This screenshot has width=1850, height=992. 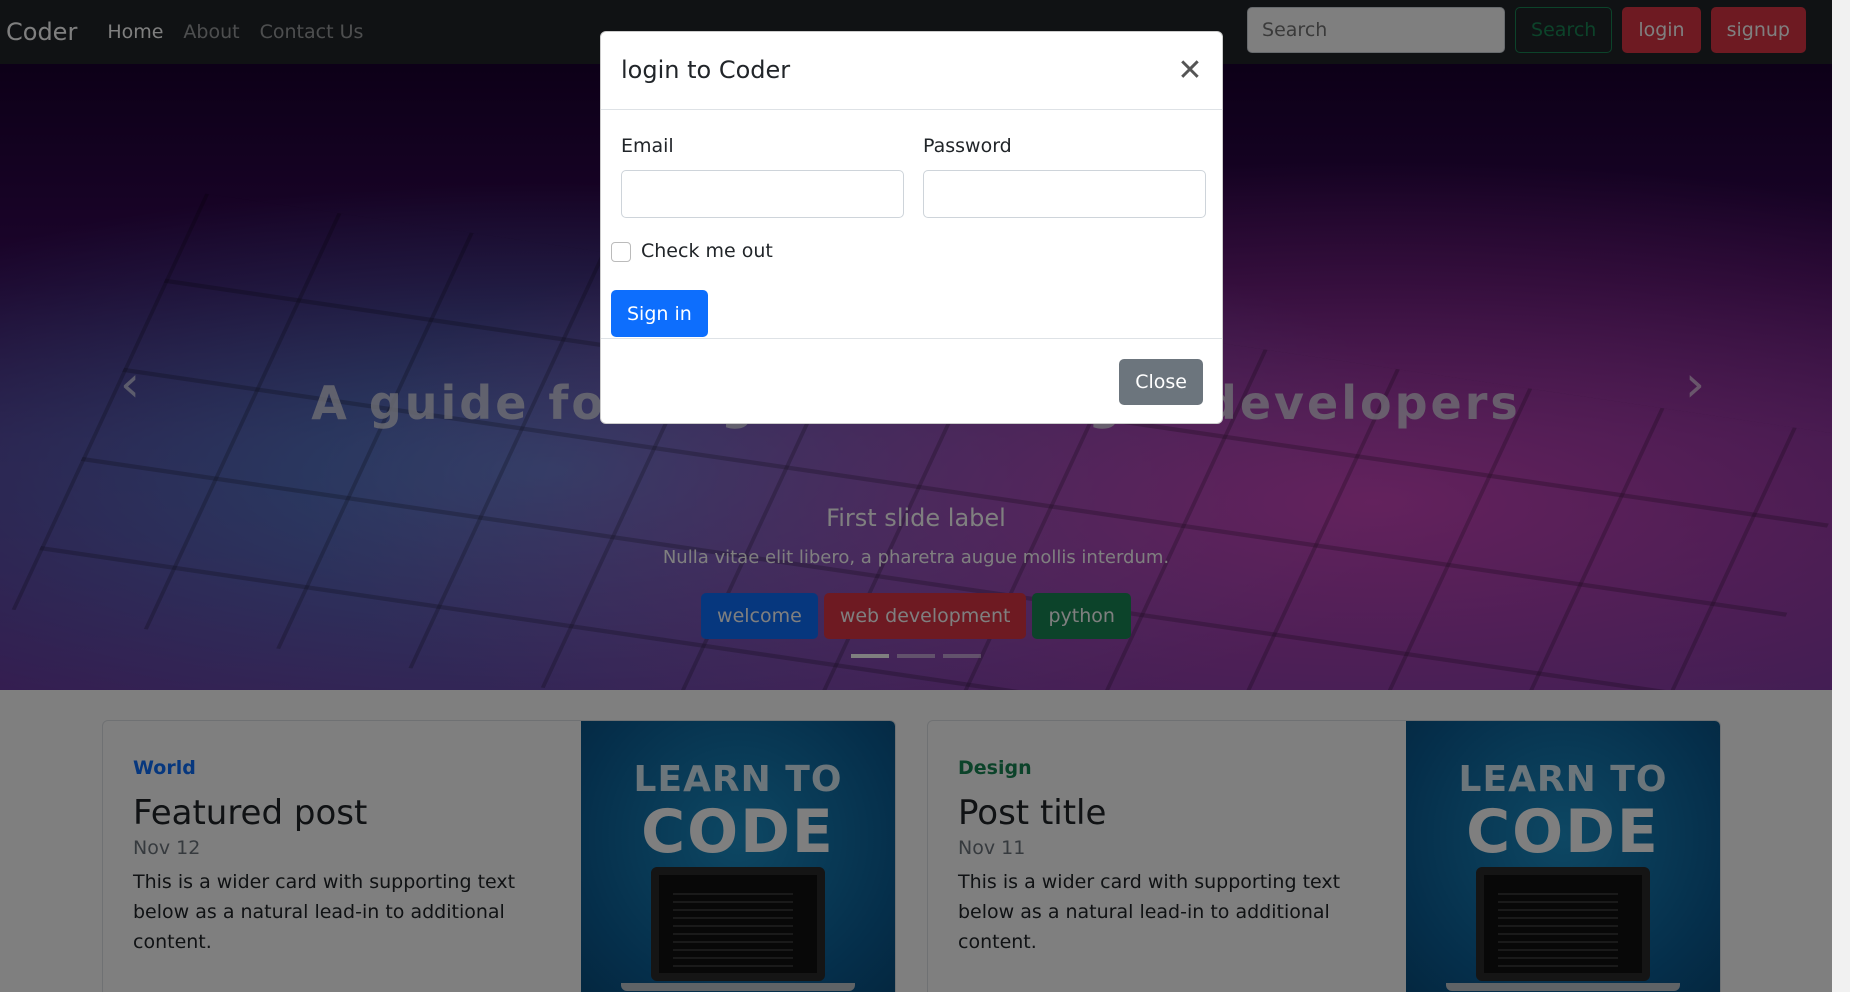 I want to click on password-field, so click(x=1064, y=194).